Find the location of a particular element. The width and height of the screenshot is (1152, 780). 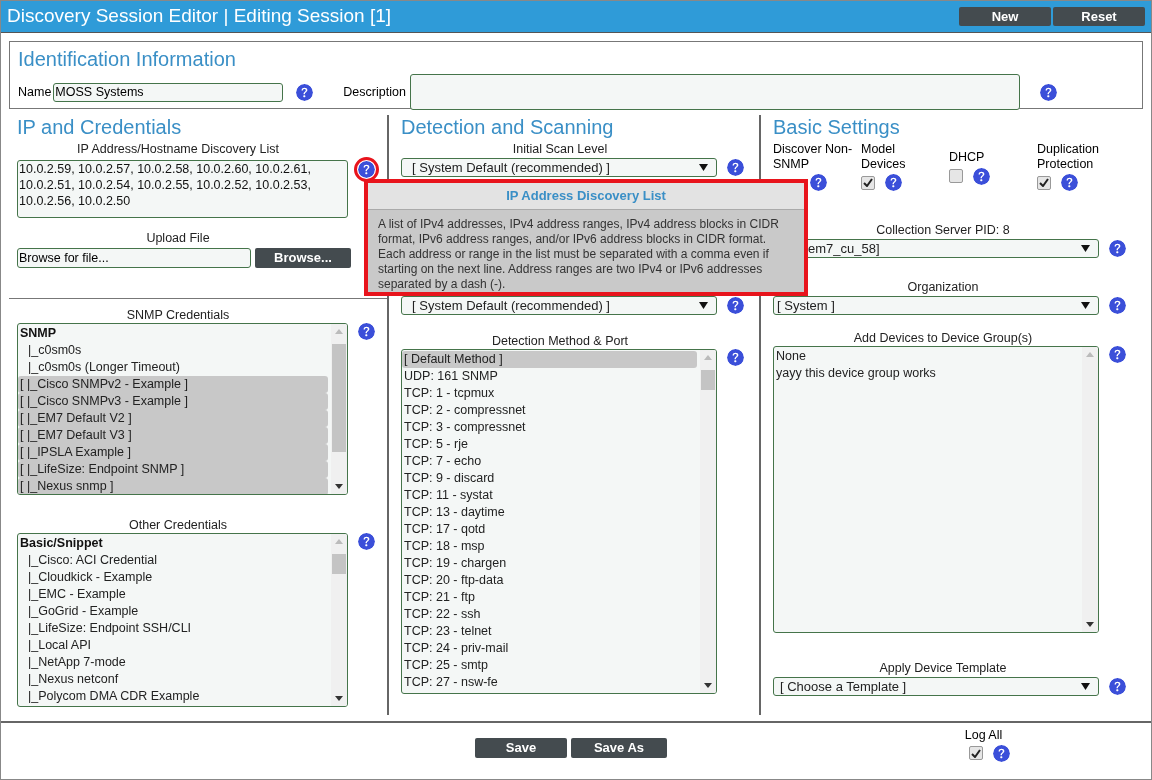

scan-select: [ System Default (recommended) ] is located at coordinates (559, 305).